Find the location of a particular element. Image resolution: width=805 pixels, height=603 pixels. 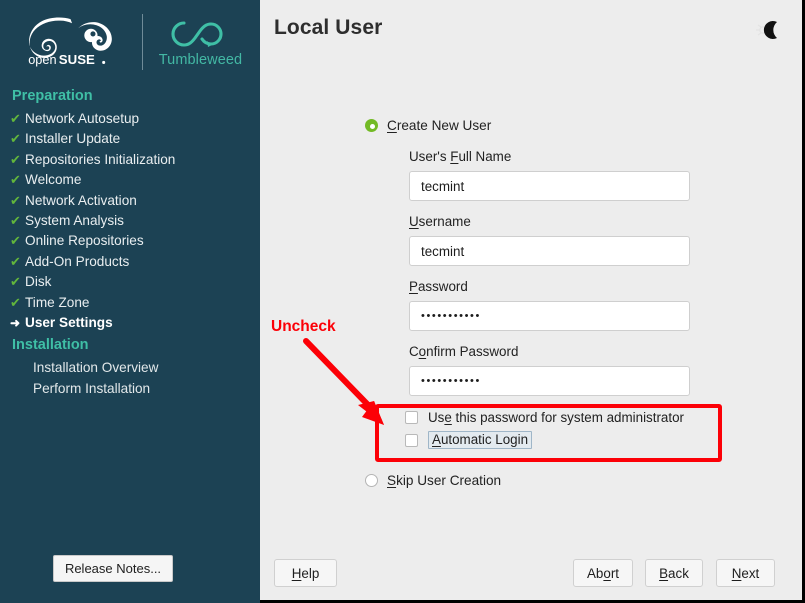

branding-header: open SUSE Tumbleweed is located at coordinates (130, 42).